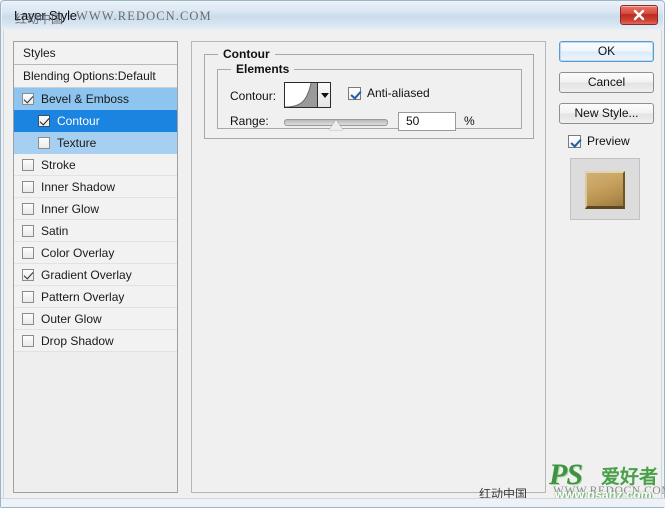  I want to click on ok-button: OK, so click(606, 51).